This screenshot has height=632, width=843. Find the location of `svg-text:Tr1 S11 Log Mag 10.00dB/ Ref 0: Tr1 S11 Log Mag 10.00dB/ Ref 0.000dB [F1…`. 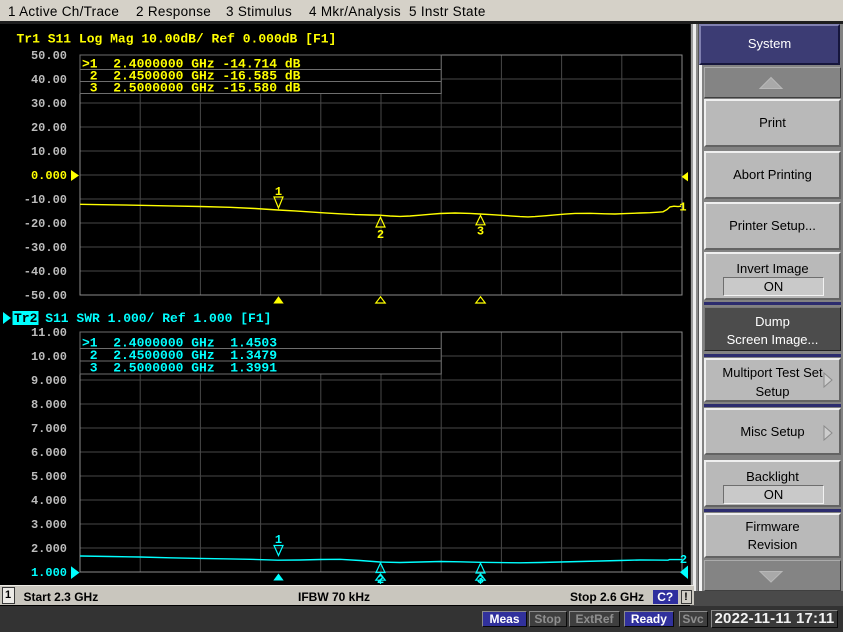

svg-text:Tr1 S11 Log Mag 10.00dB/ Ref 0: Tr1 S11 Log Mag 10.00dB/ Ref 0.000dB [F1… is located at coordinates (177, 39).